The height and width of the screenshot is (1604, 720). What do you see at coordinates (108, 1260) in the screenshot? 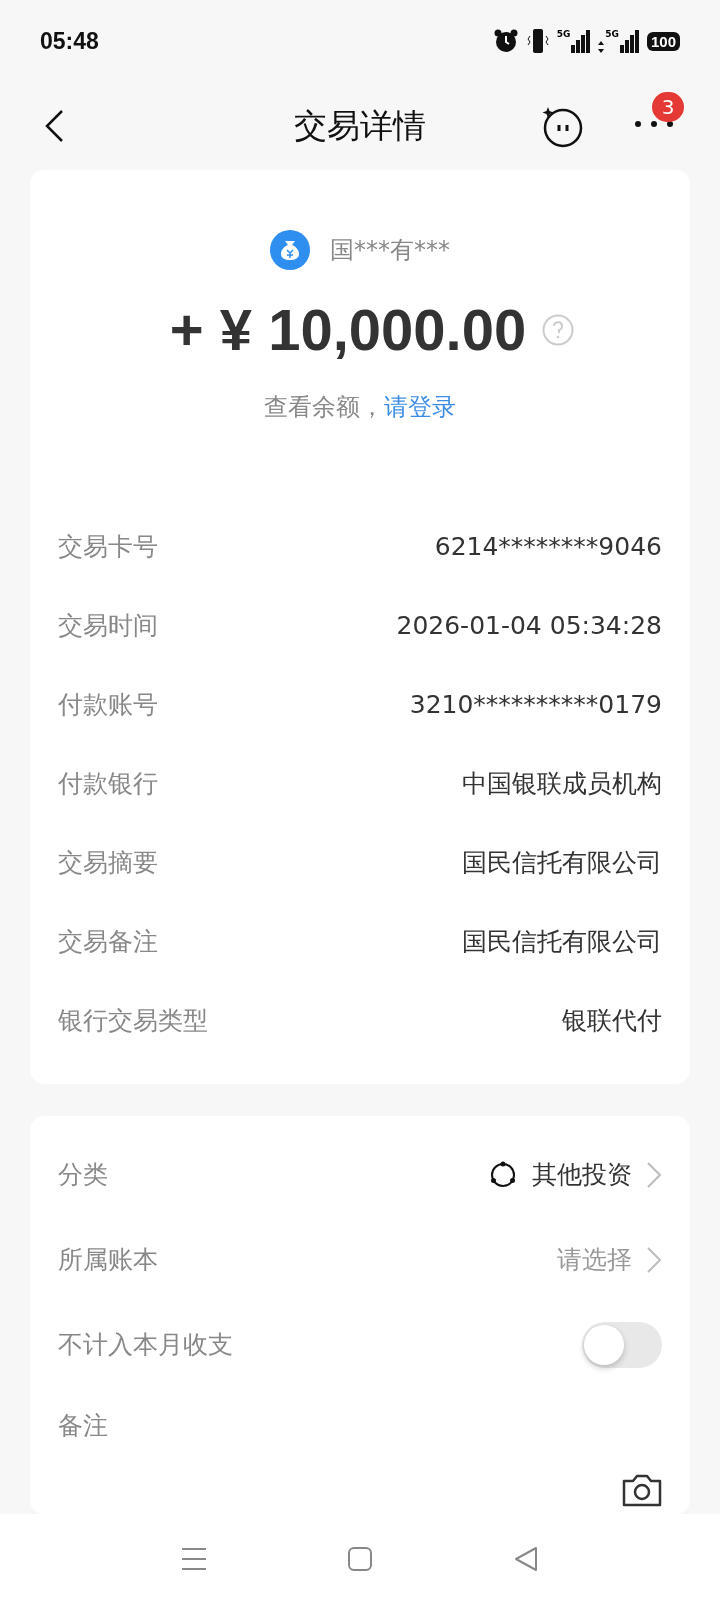
I see `setting-label: 所属账本` at bounding box center [108, 1260].